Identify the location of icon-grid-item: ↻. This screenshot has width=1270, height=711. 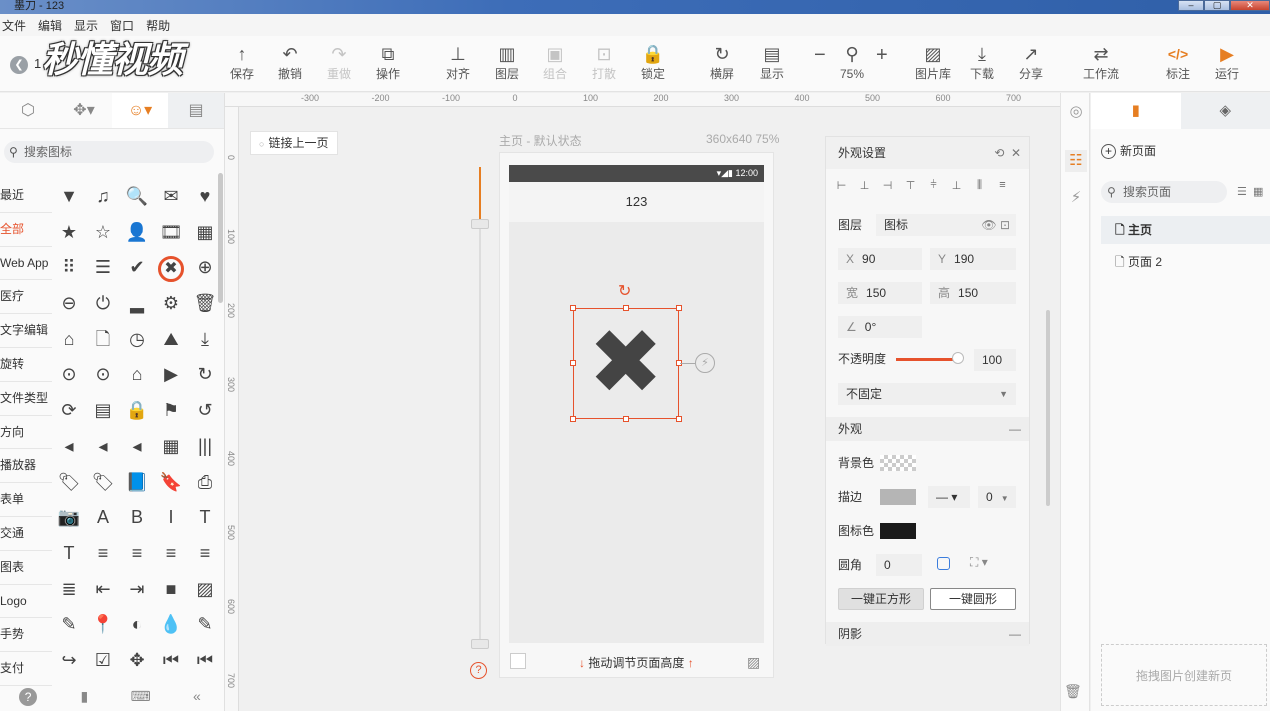
(205, 375).